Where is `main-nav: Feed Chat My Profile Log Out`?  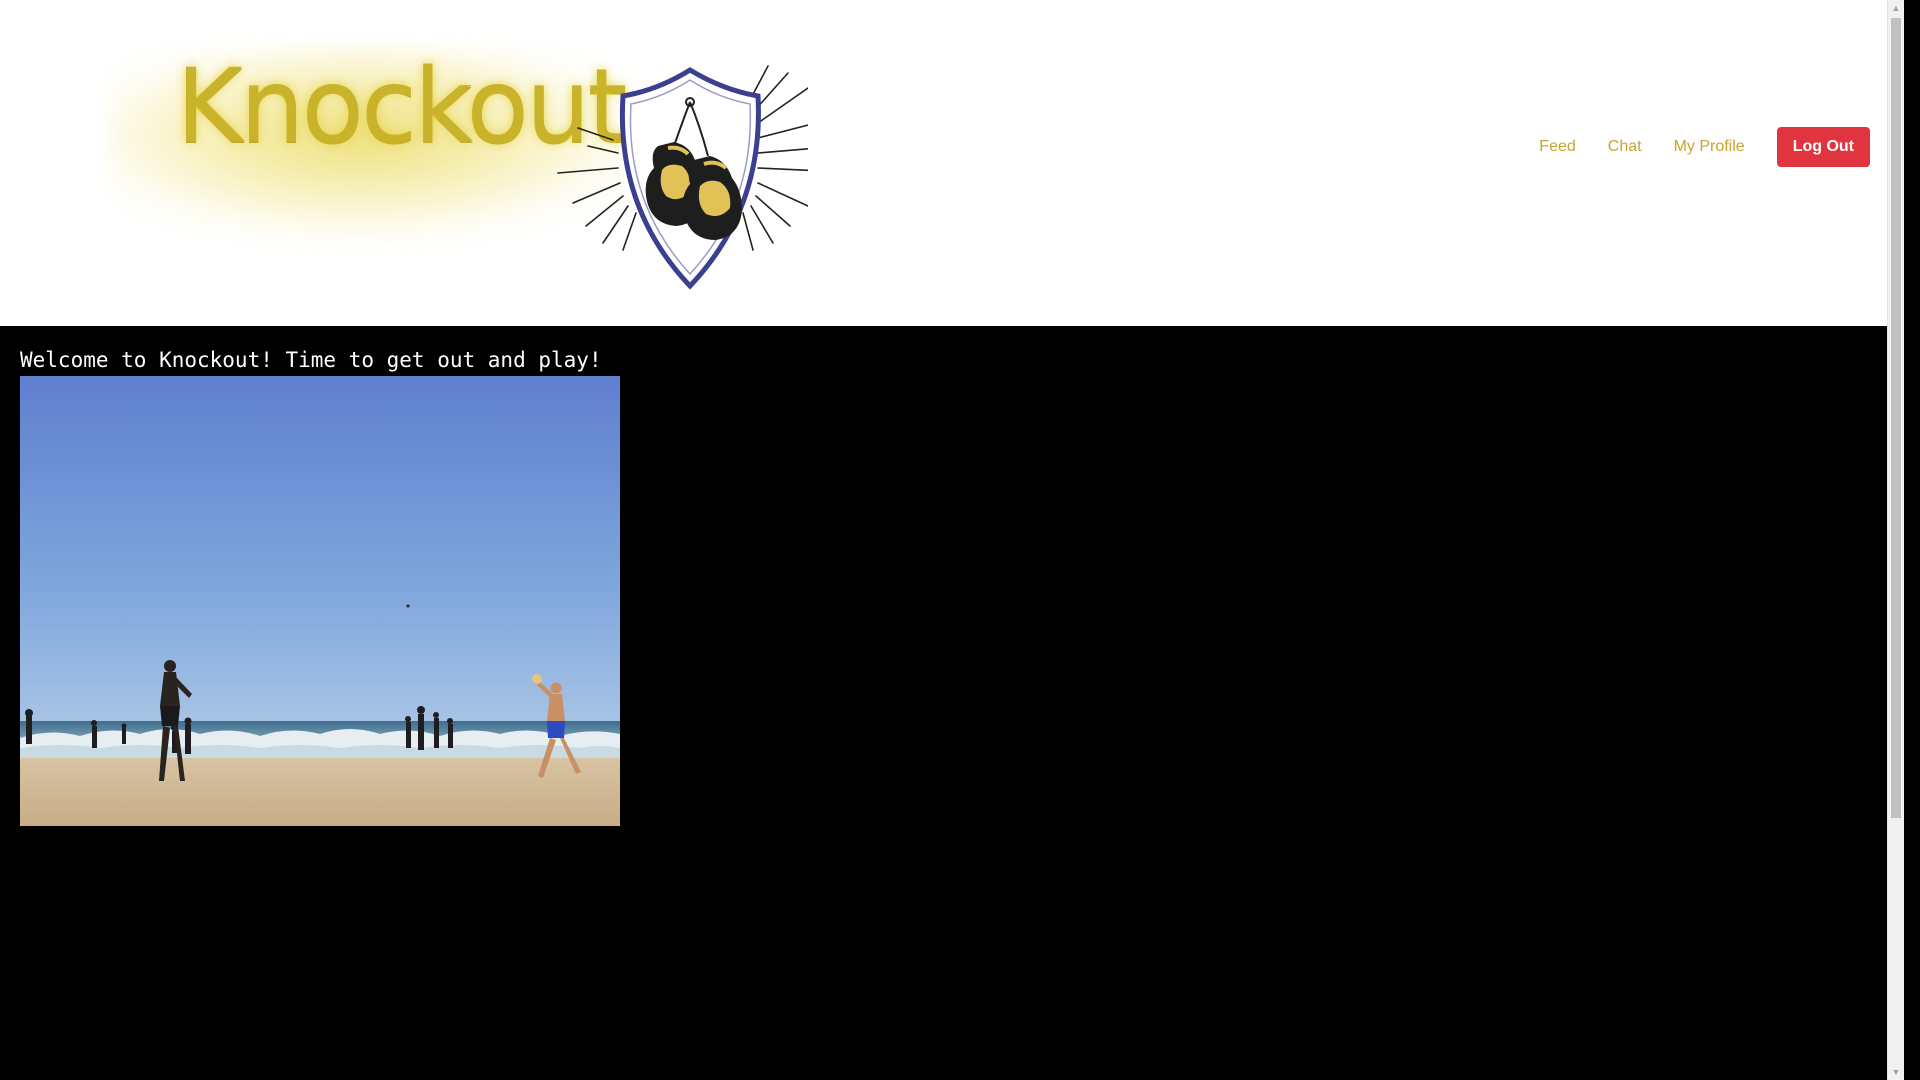
main-nav: Feed Chat My Profile Log Out is located at coordinates (1688, 147).